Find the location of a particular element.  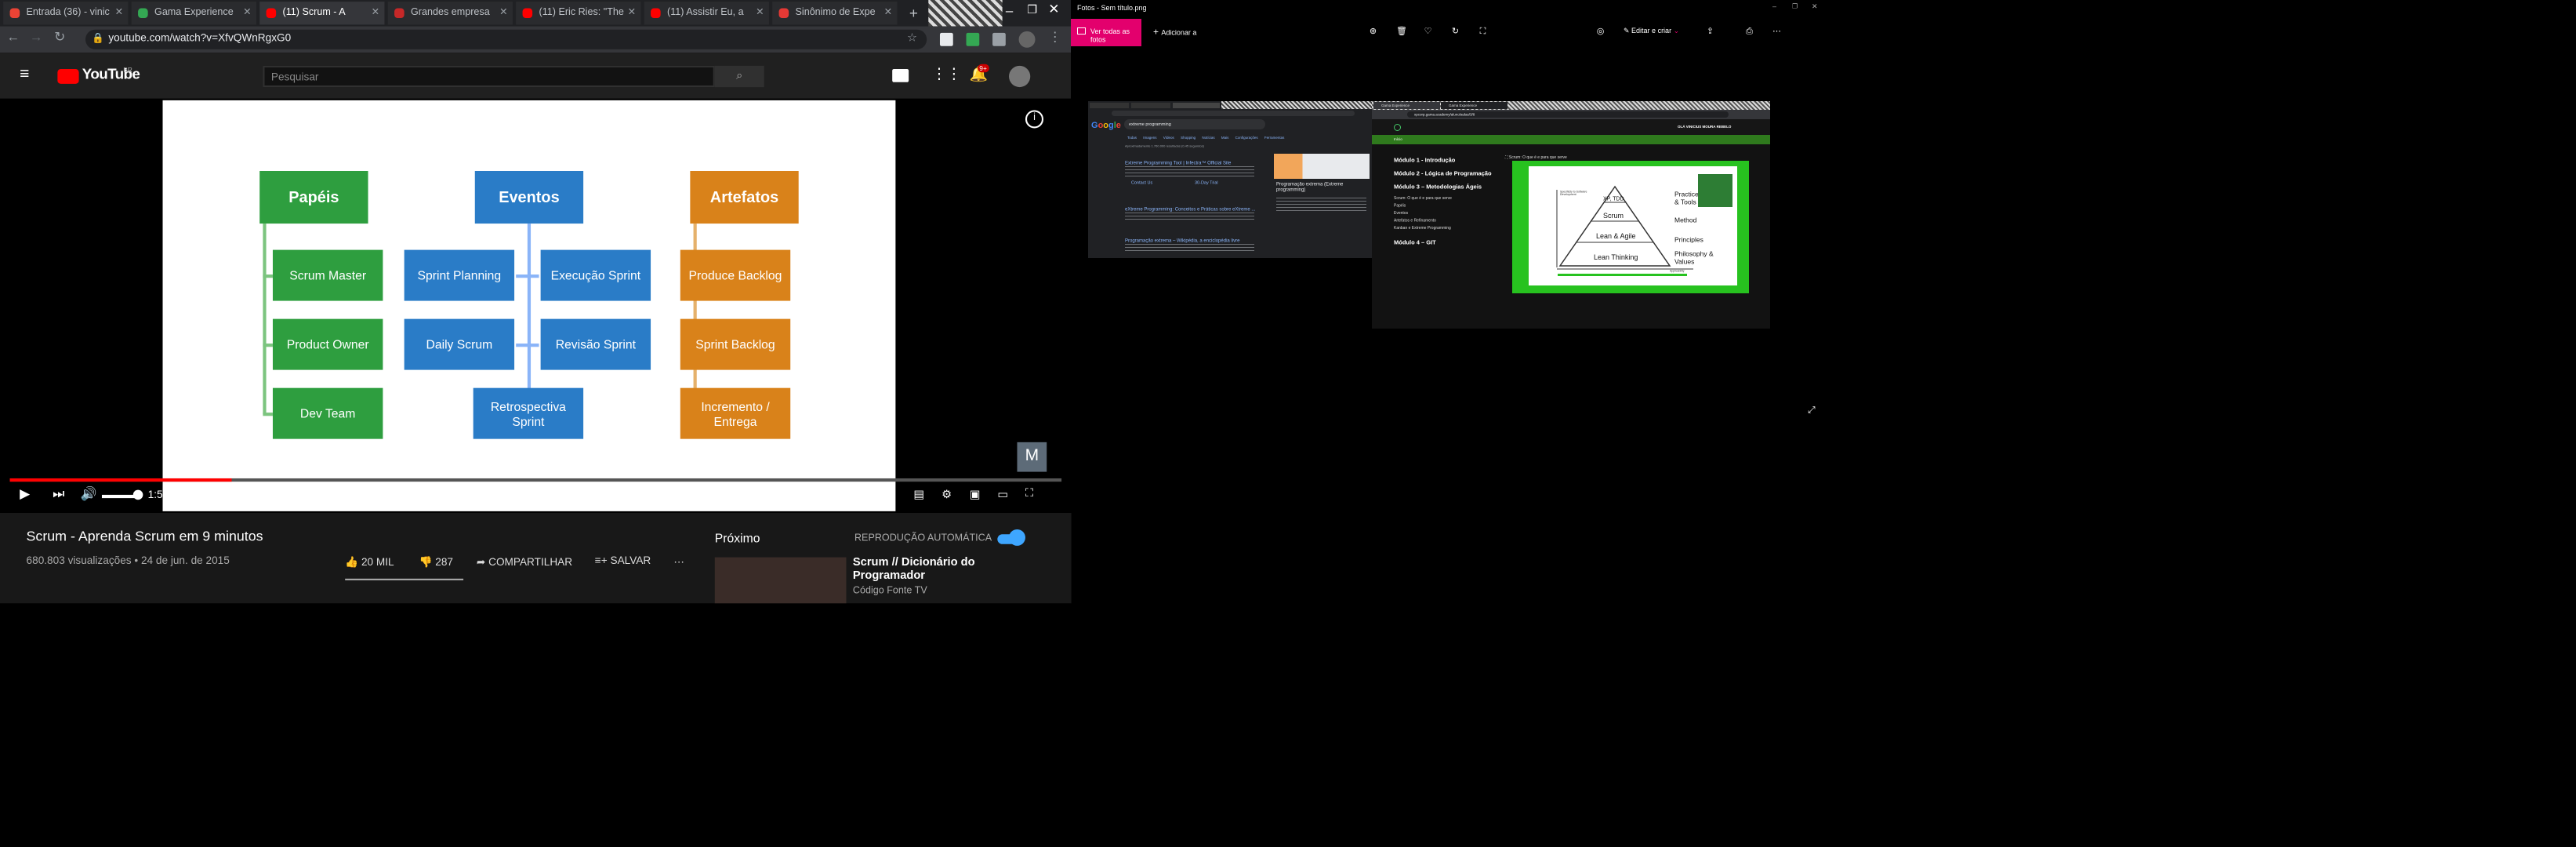

tab-grandes: Grandes empresa ✕ is located at coordinates (450, 13).